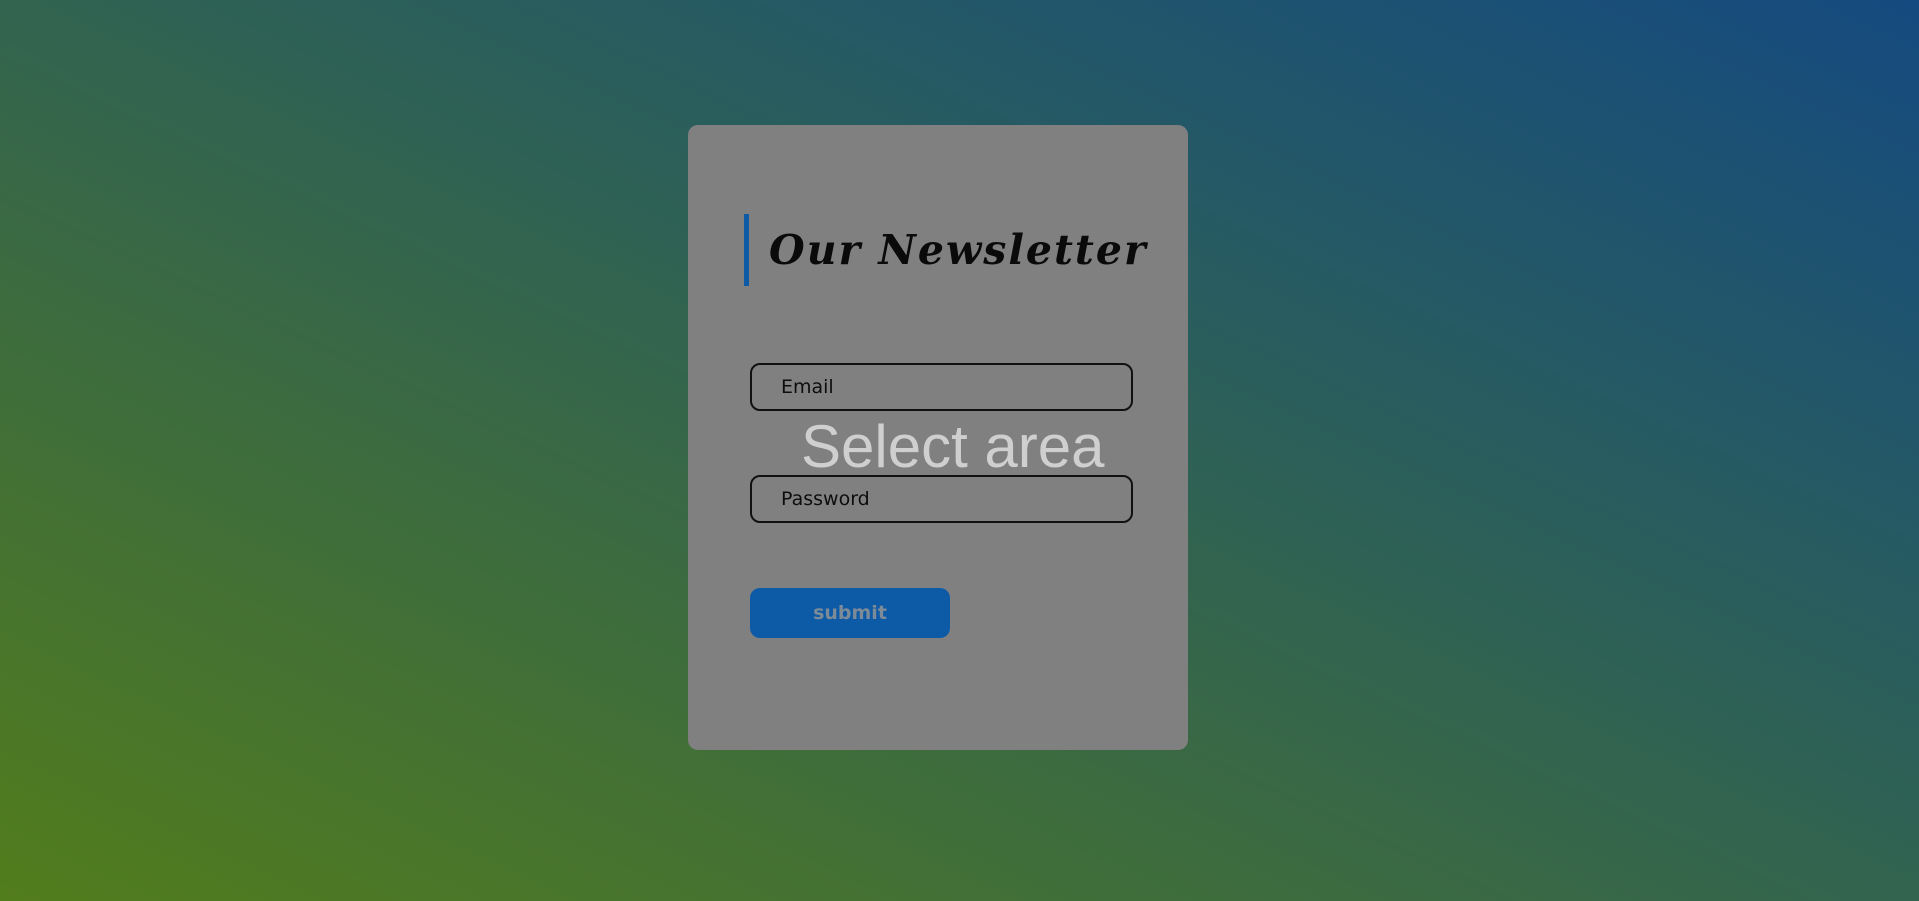 This screenshot has width=1919, height=901. I want to click on heading-accent-bar, so click(746, 250).